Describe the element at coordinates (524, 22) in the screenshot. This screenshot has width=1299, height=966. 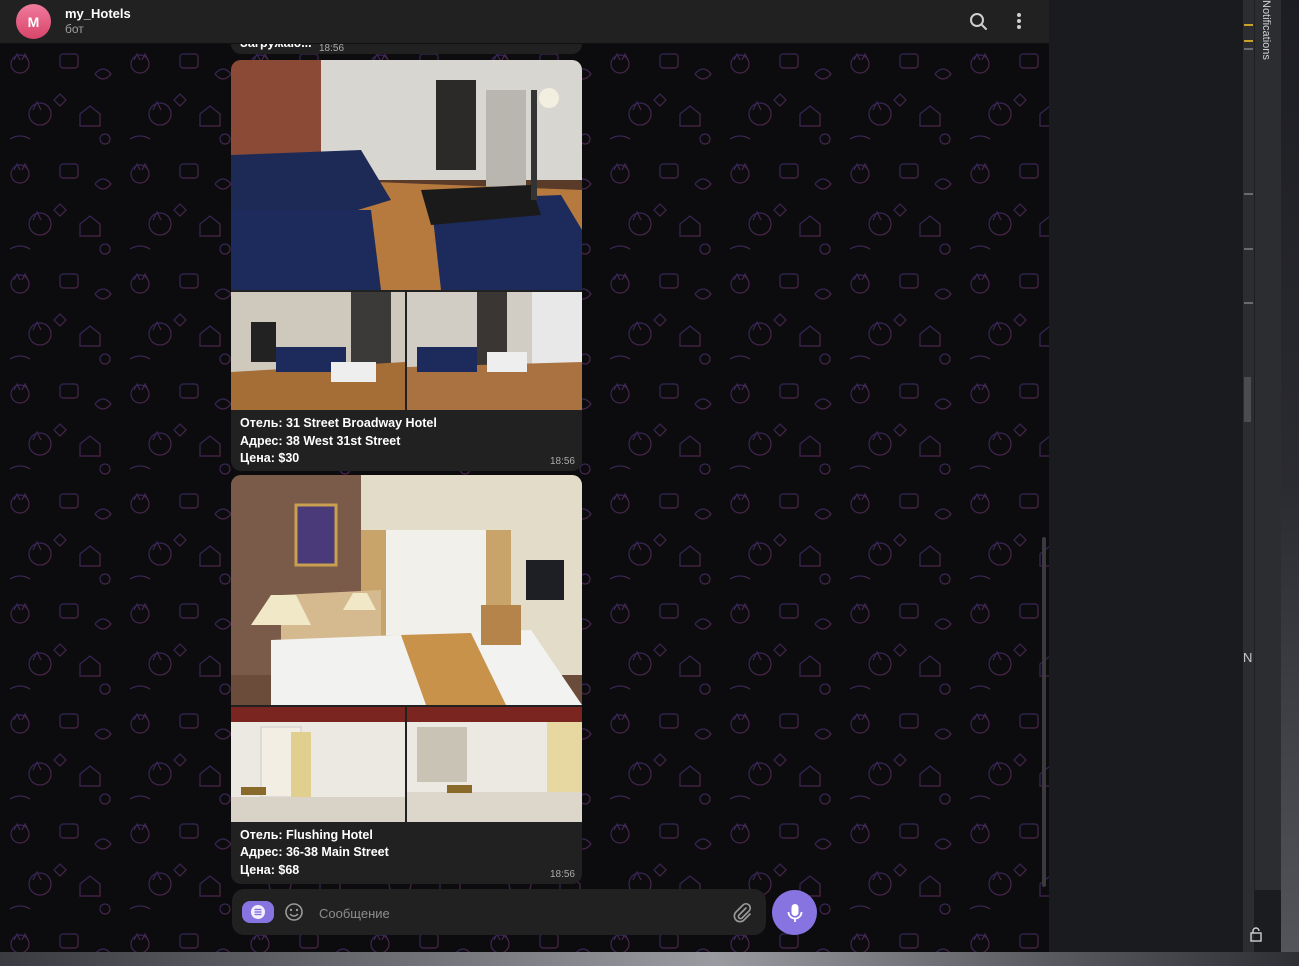
I see `chat-header: M my_Hotels бот` at that location.